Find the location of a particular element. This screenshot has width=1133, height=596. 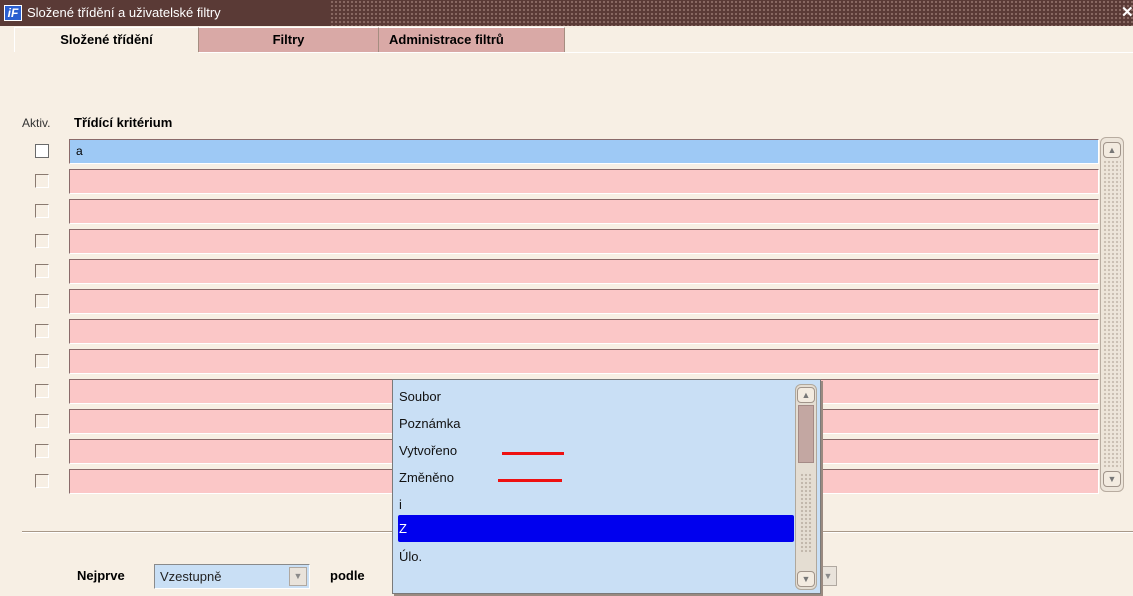

nejprve-label: Nejprve is located at coordinates (101, 575).